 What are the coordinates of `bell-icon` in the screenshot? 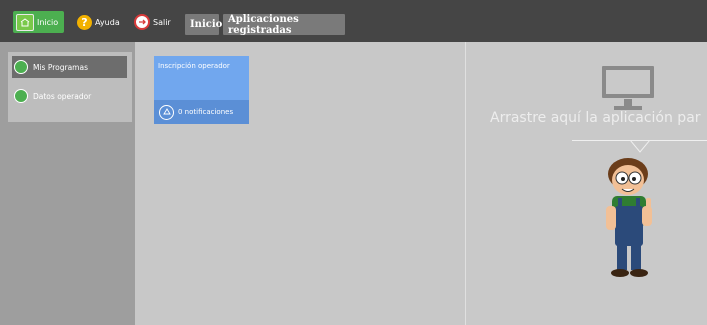 It's located at (166, 112).